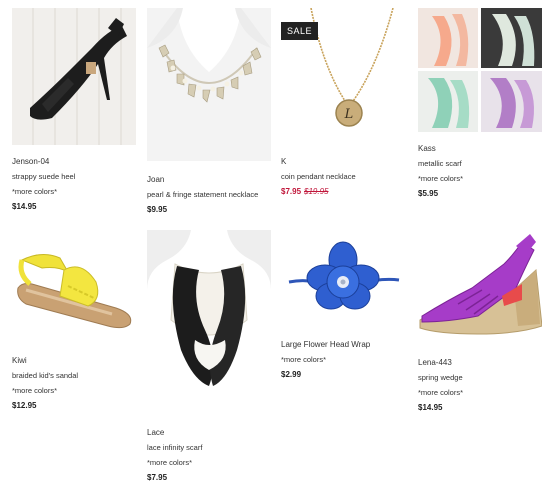  I want to click on product-price: $7.95 $19.95, so click(343, 191).